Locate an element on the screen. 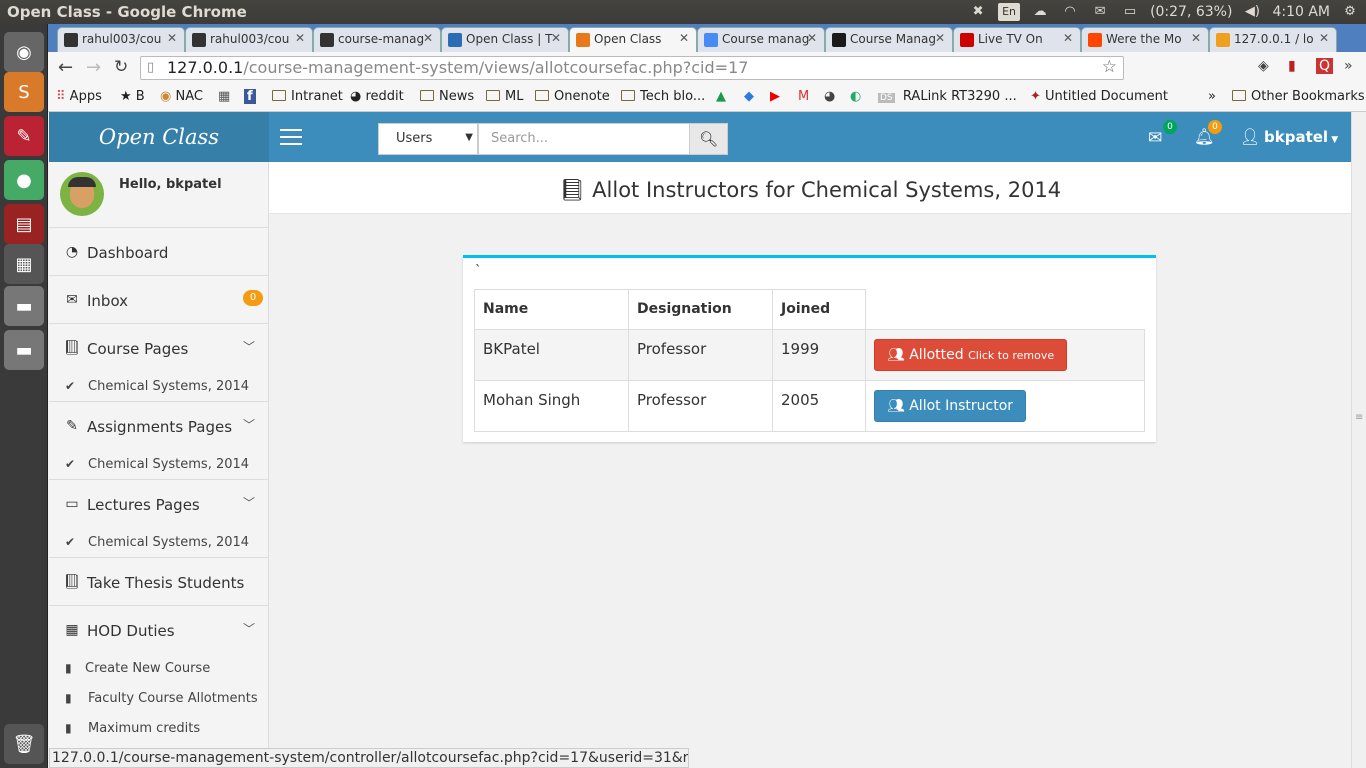 The width and height of the screenshot is (1366, 768). wifi-icon: ◠ is located at coordinates (1070, 12).